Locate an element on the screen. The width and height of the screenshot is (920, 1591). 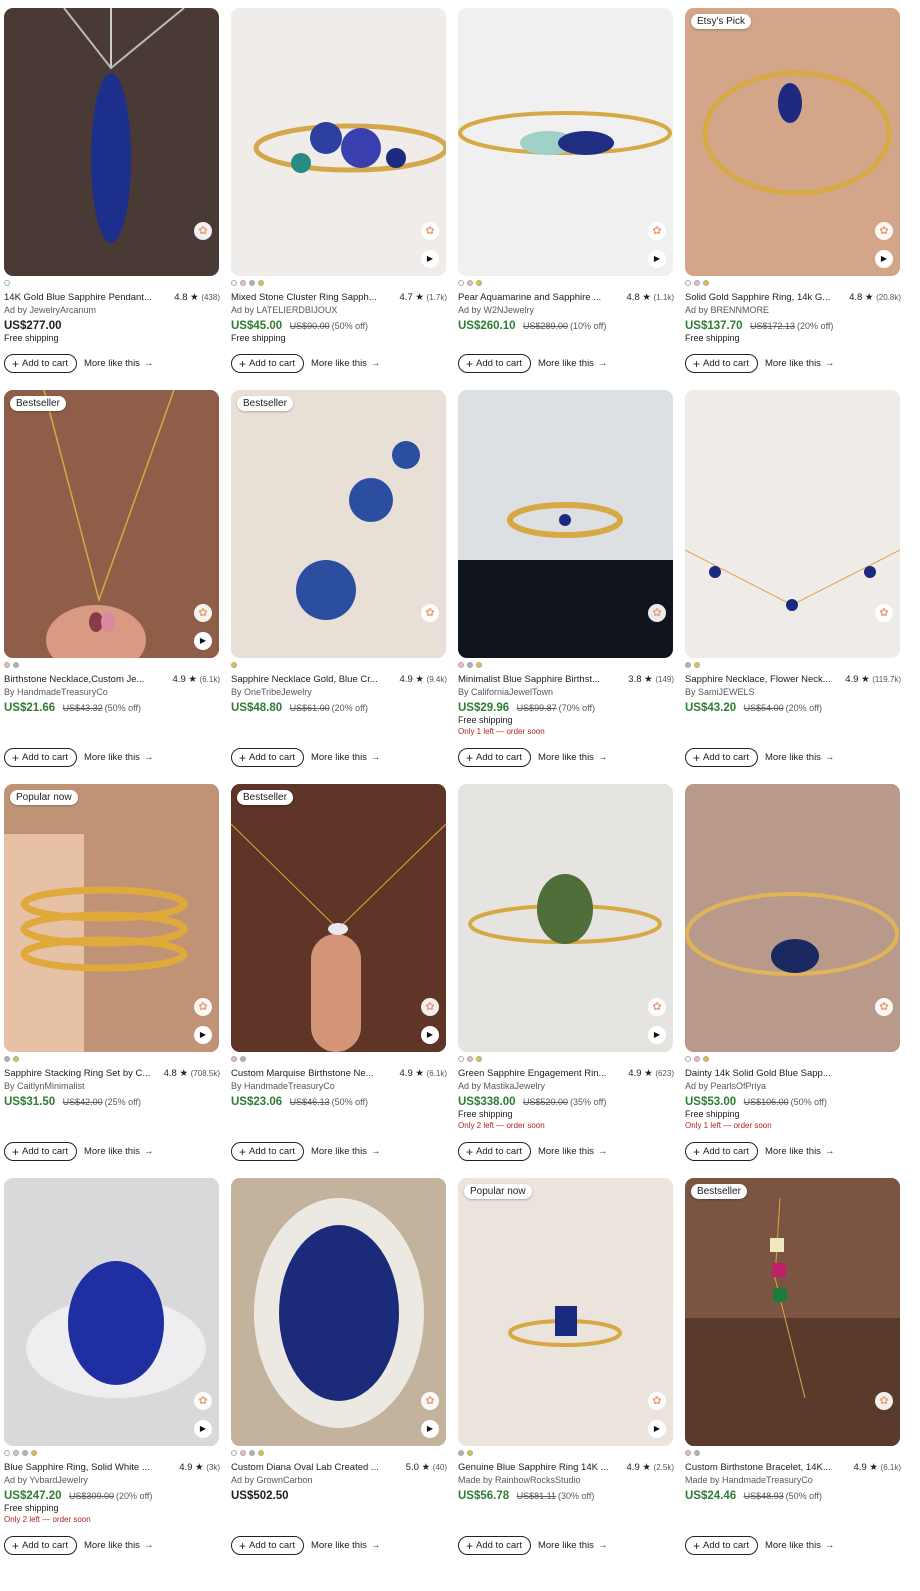
listing-image: Etsy's Pick ✿ ▶ is located at coordinates (792, 142).